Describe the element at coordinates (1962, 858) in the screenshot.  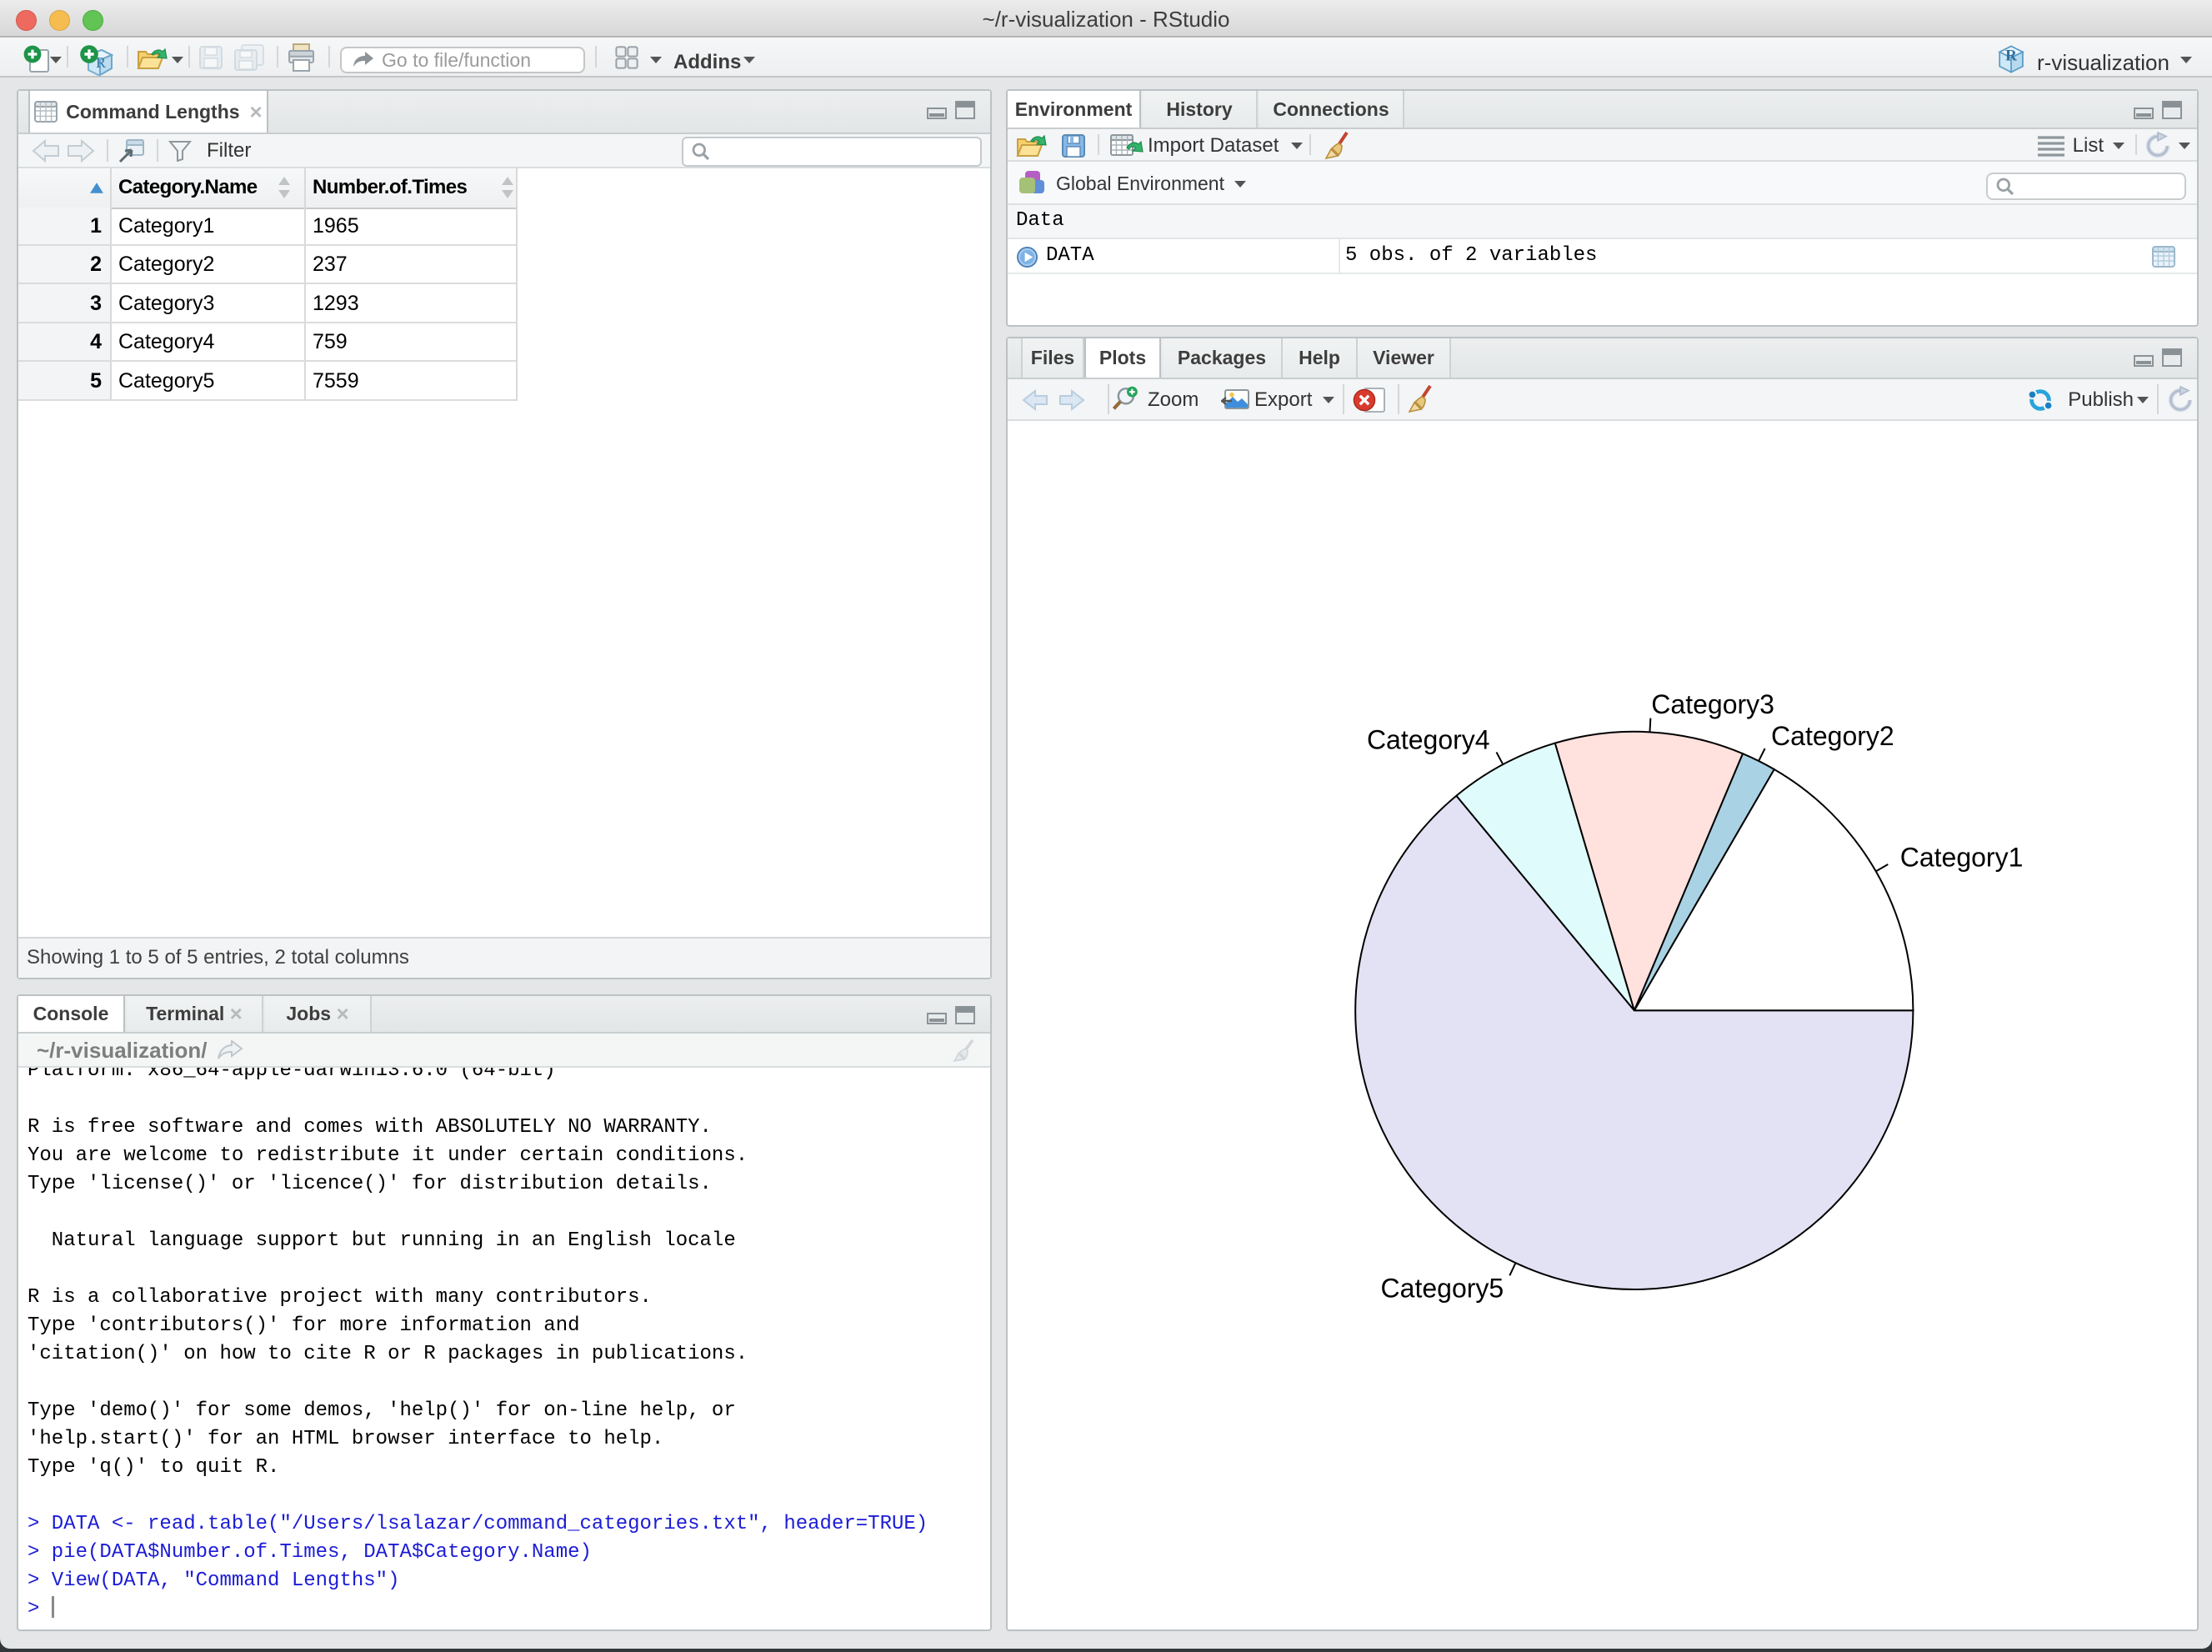
I see `svg-text: Category1` at that location.